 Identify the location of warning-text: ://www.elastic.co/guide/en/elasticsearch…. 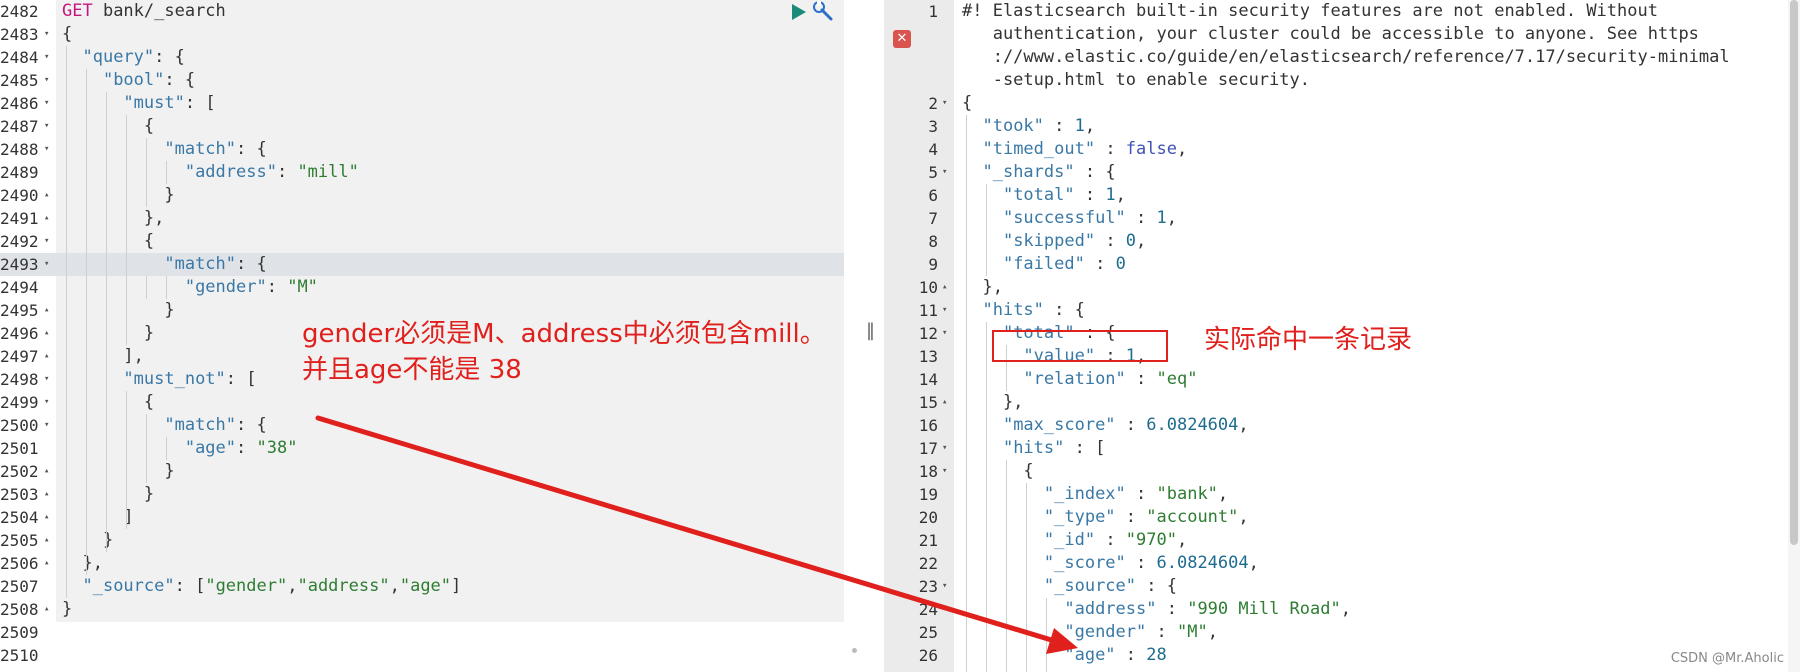
(1346, 57).